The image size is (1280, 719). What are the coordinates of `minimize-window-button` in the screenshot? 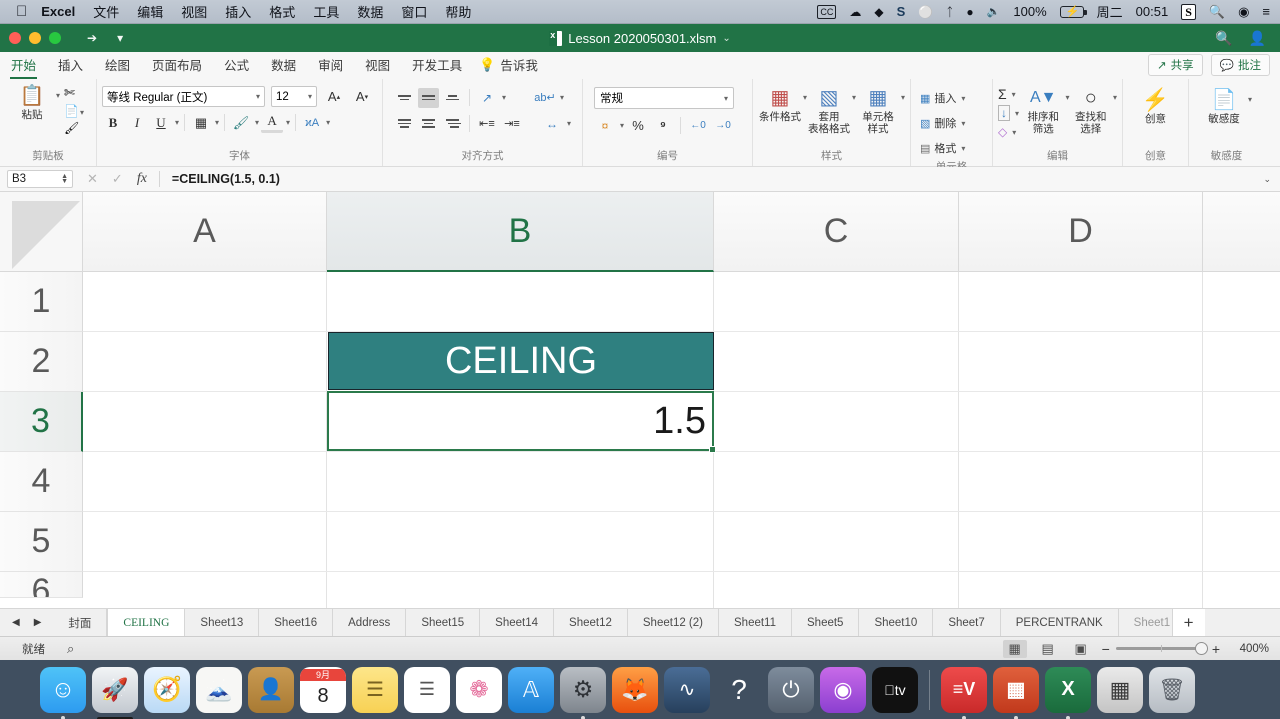 It's located at (35, 38).